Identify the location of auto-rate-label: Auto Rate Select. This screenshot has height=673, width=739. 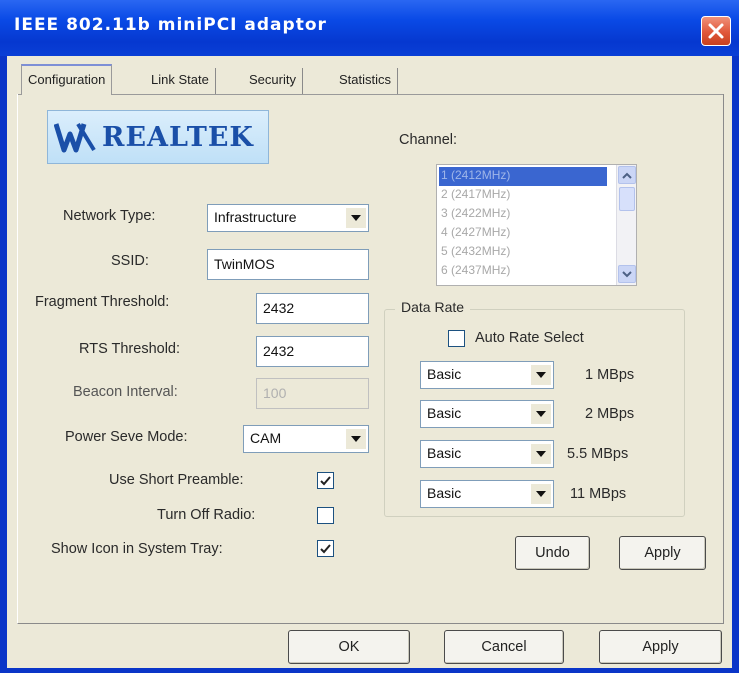
(529, 338).